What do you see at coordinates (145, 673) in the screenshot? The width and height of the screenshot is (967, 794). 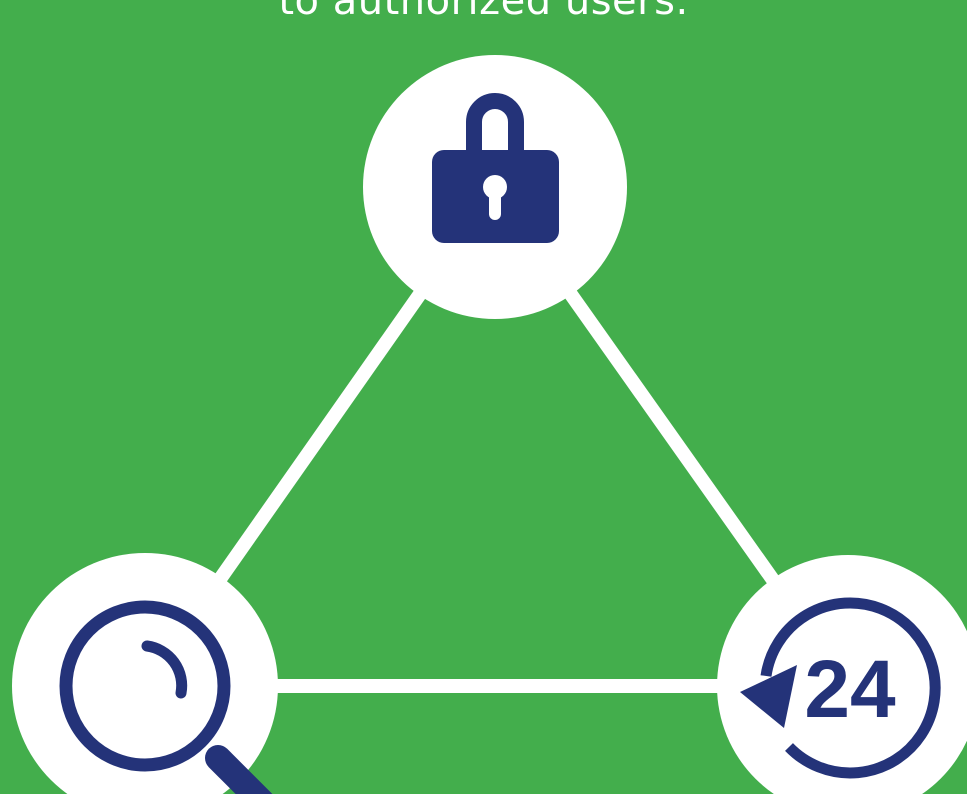 I see `node-bottom-left` at bounding box center [145, 673].